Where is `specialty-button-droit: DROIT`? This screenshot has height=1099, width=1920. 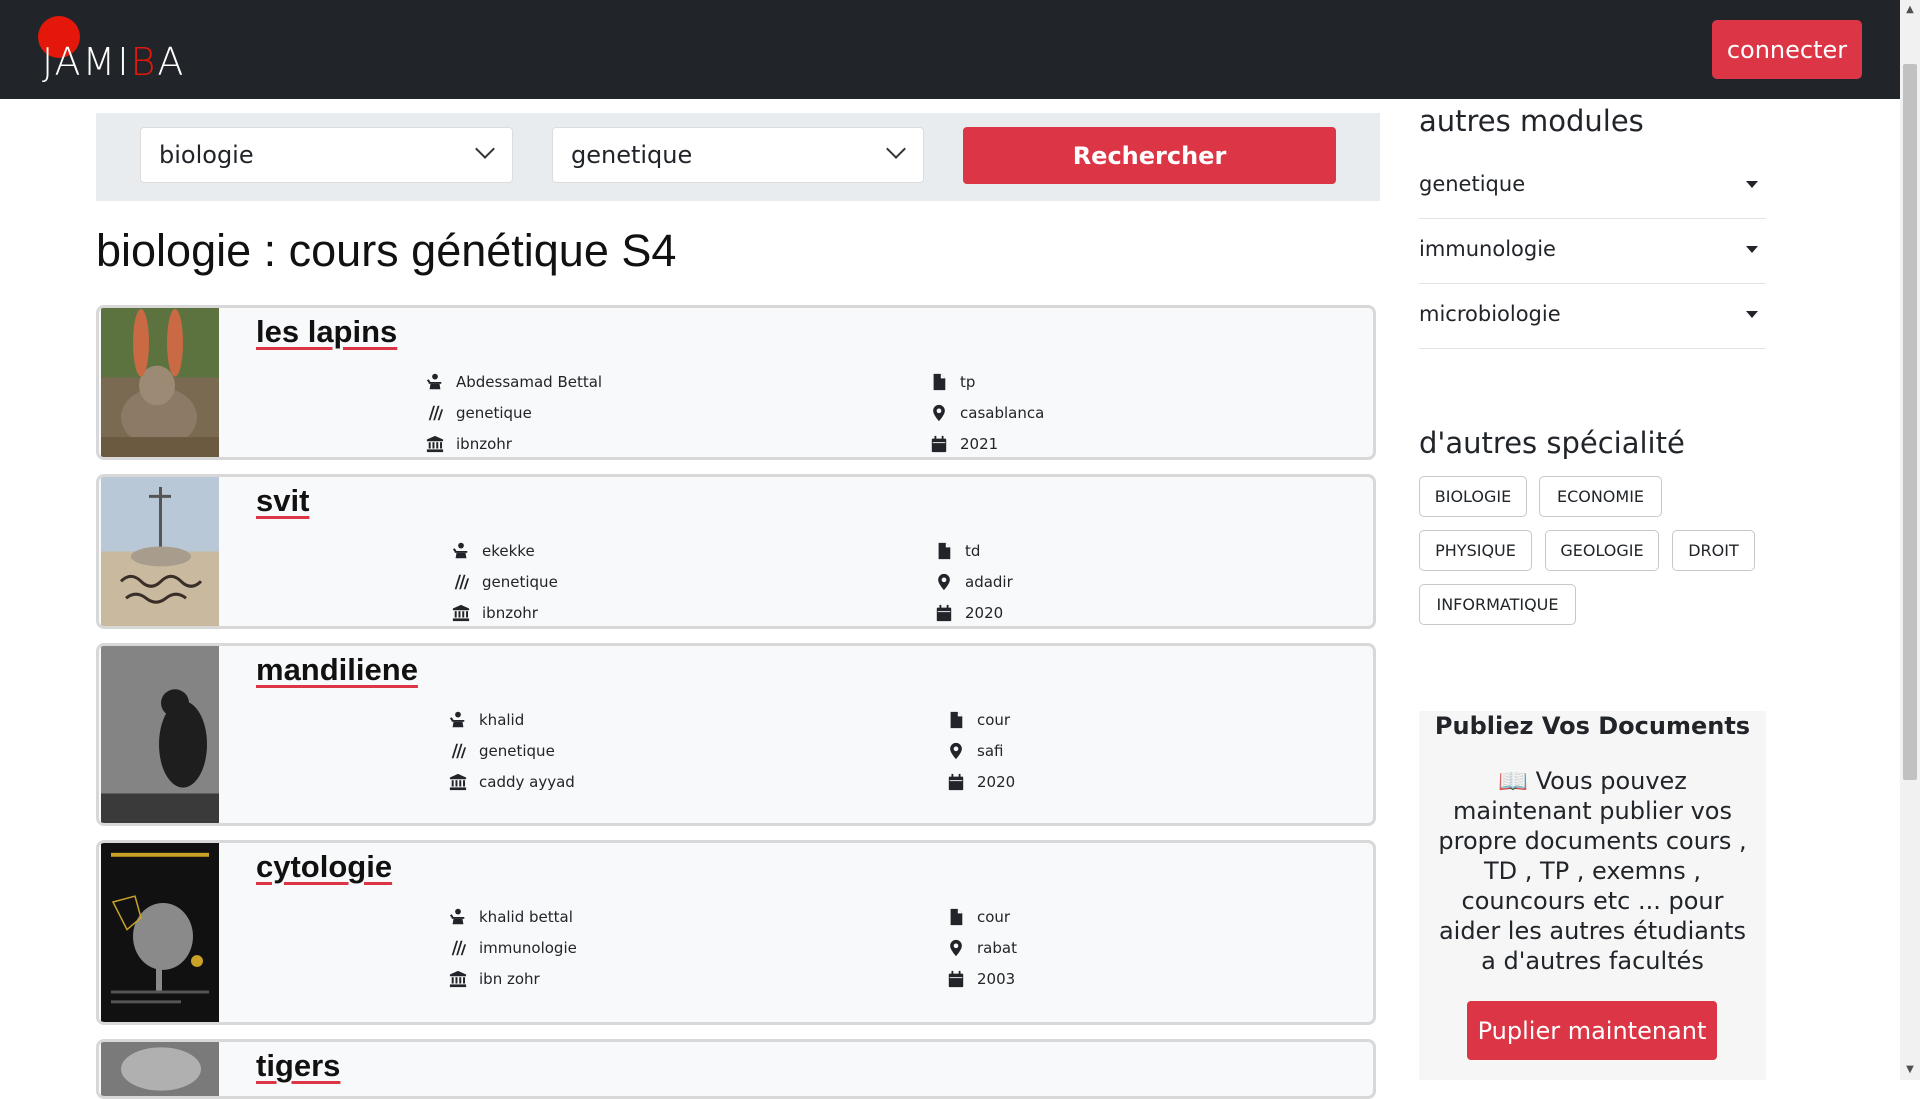
specialty-button-droit: DROIT is located at coordinates (1713, 550).